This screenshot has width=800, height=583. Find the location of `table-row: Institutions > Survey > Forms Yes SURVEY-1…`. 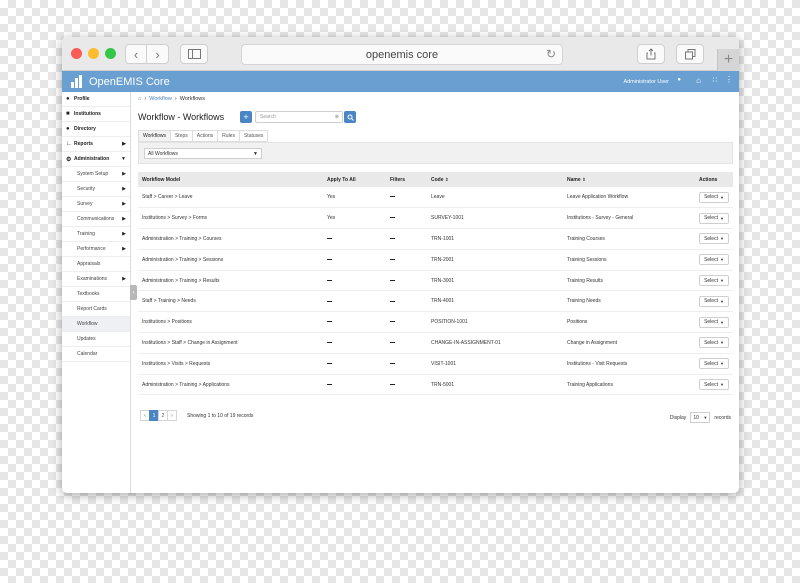

table-row: Institutions > Survey > Forms Yes SURVEY-1… is located at coordinates (435, 218).